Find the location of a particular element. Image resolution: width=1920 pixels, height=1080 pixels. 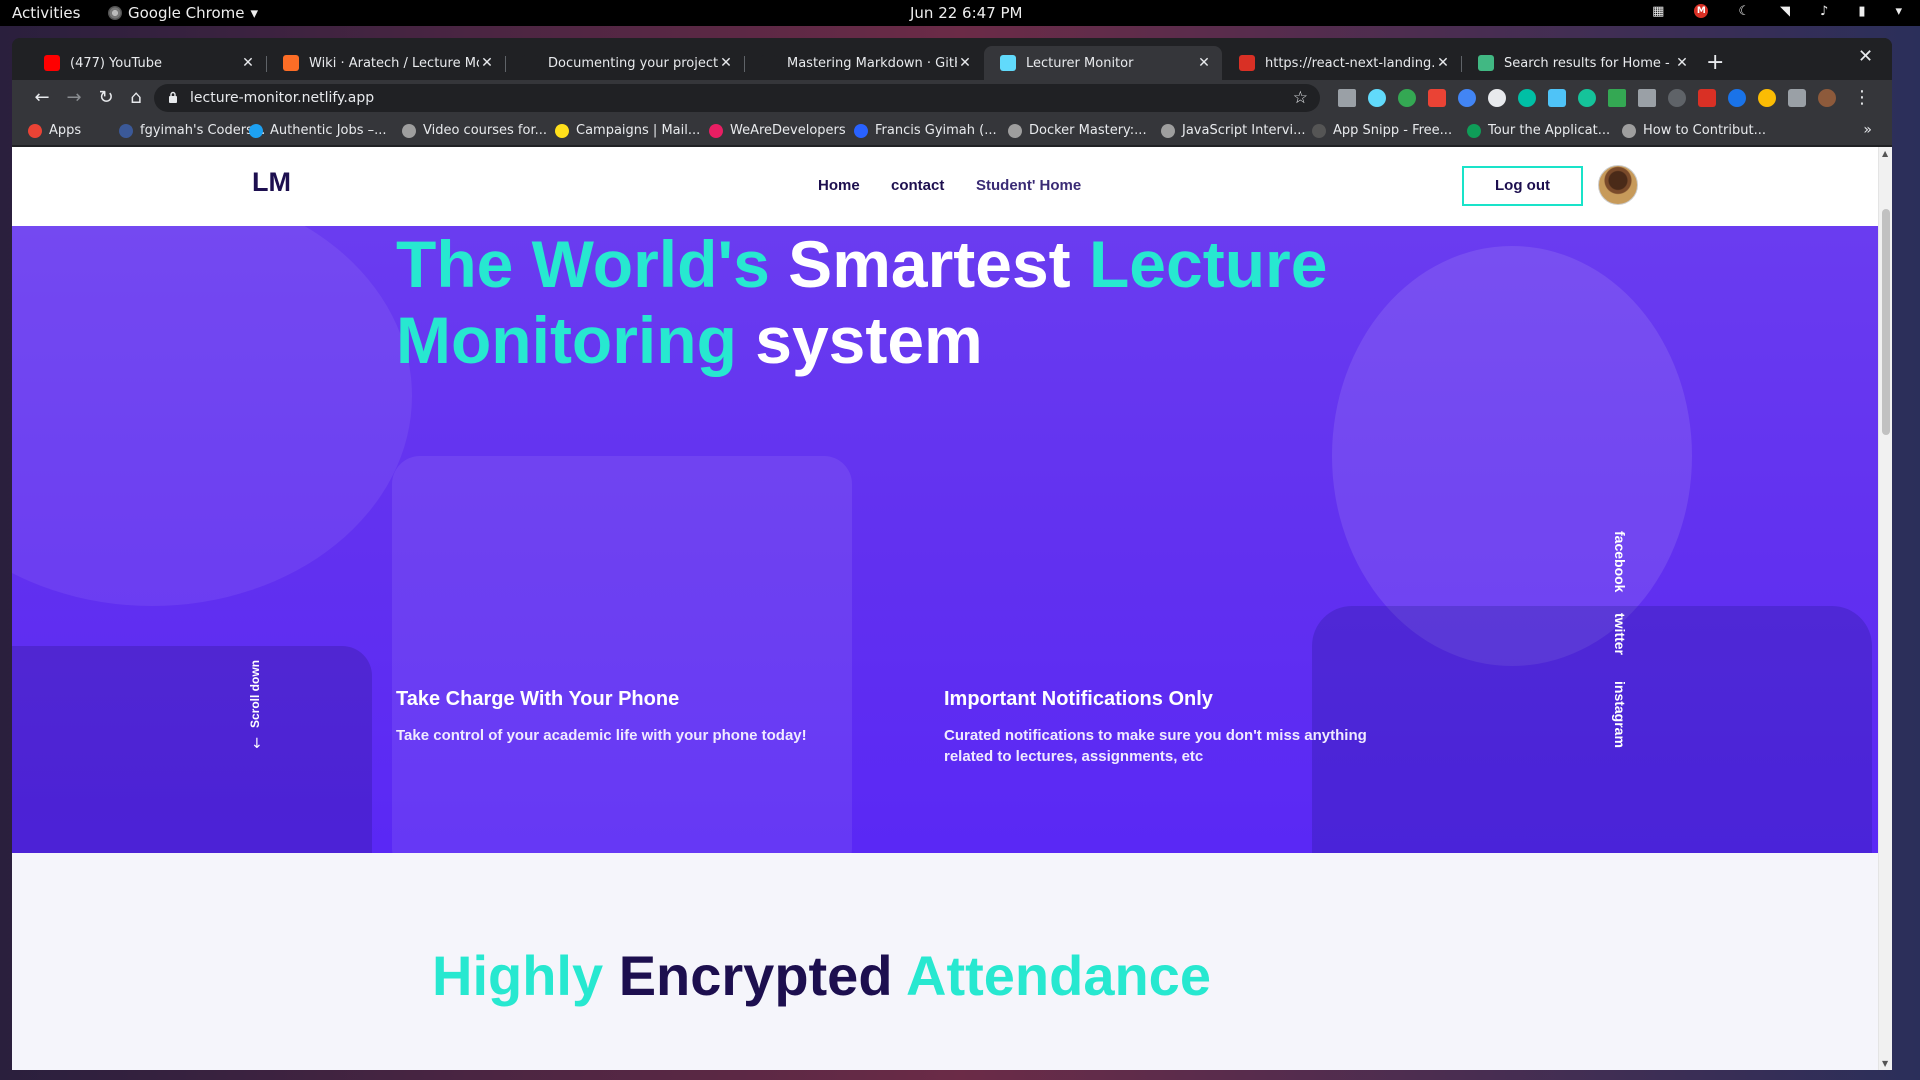

site-logo: LM is located at coordinates (271, 182).